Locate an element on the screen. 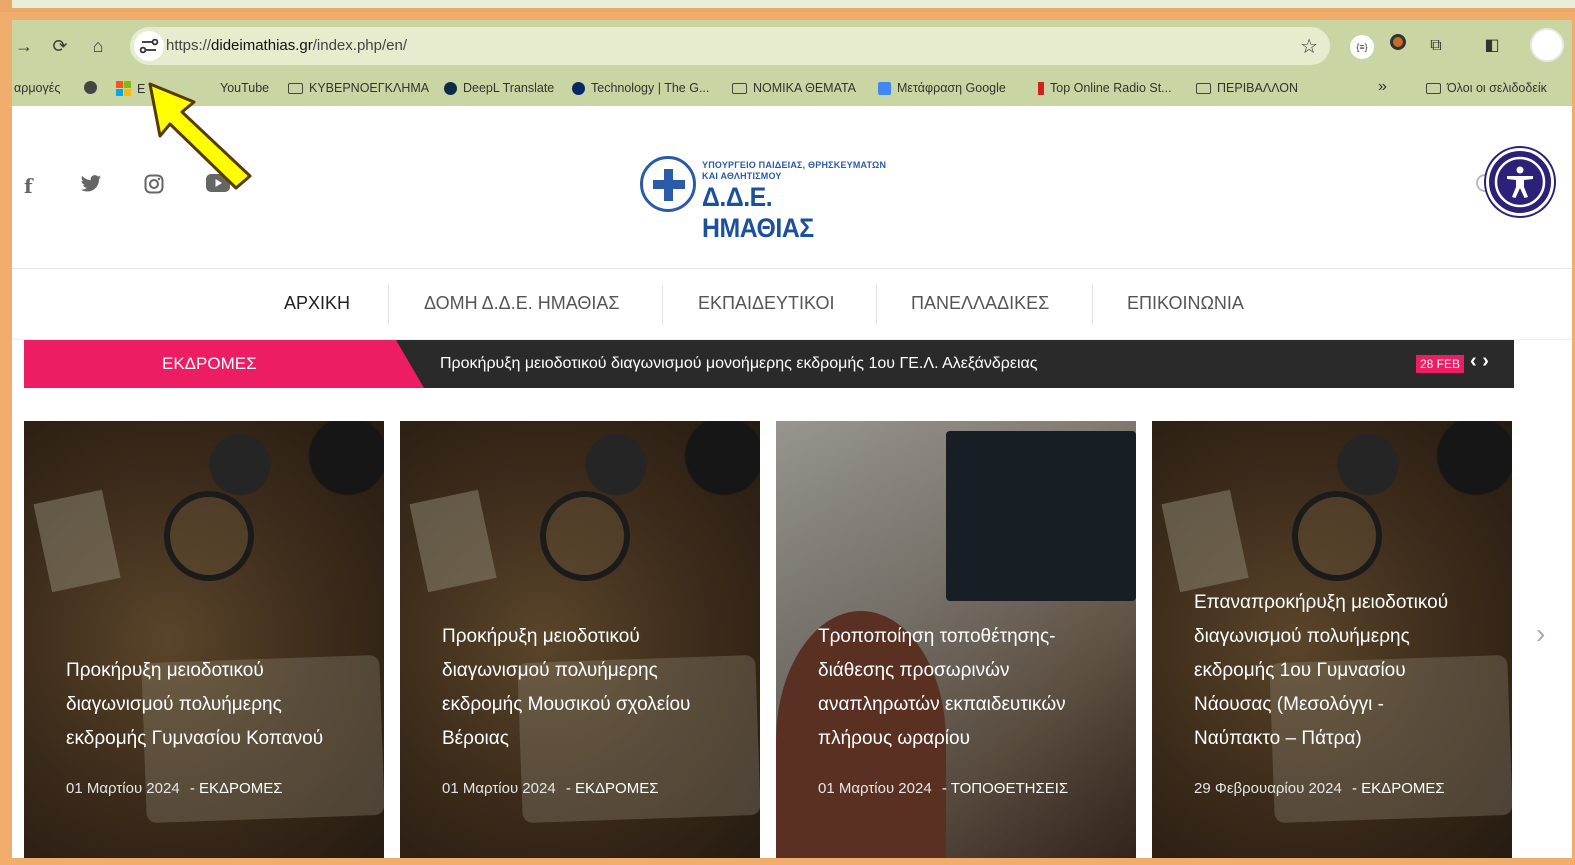 This screenshot has height=865, width=1575. reload-icon: ⟳ is located at coordinates (60, 46).